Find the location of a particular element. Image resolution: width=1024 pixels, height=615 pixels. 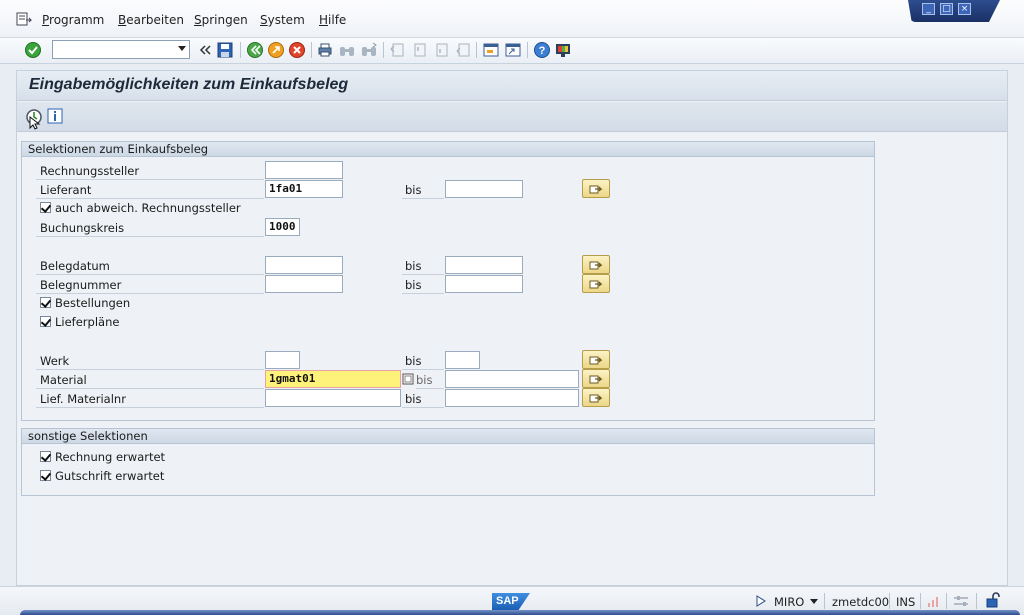

save-icon is located at coordinates (225, 50).